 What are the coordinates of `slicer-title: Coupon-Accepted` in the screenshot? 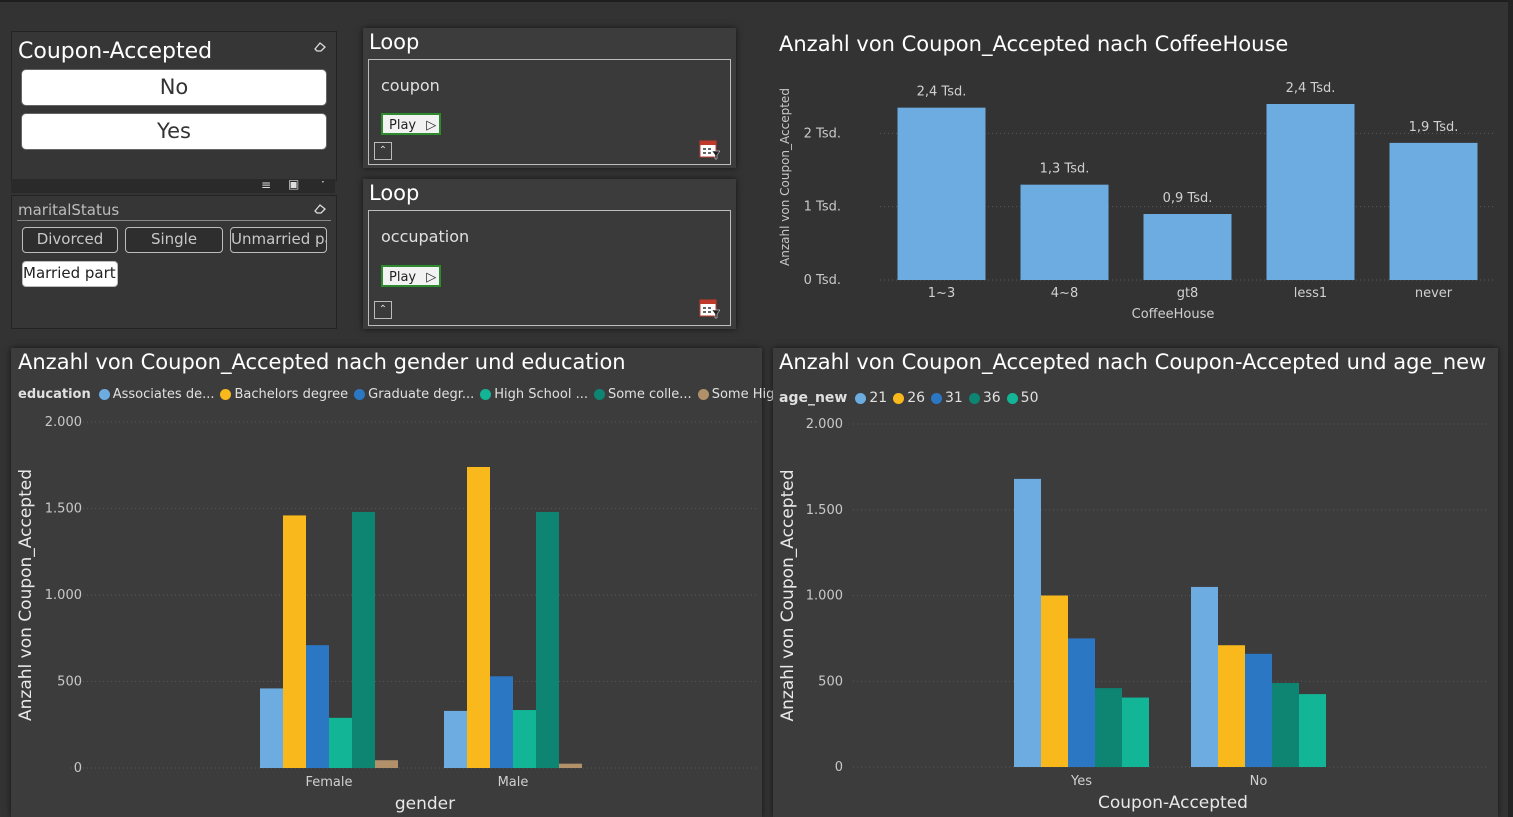 It's located at (115, 51).